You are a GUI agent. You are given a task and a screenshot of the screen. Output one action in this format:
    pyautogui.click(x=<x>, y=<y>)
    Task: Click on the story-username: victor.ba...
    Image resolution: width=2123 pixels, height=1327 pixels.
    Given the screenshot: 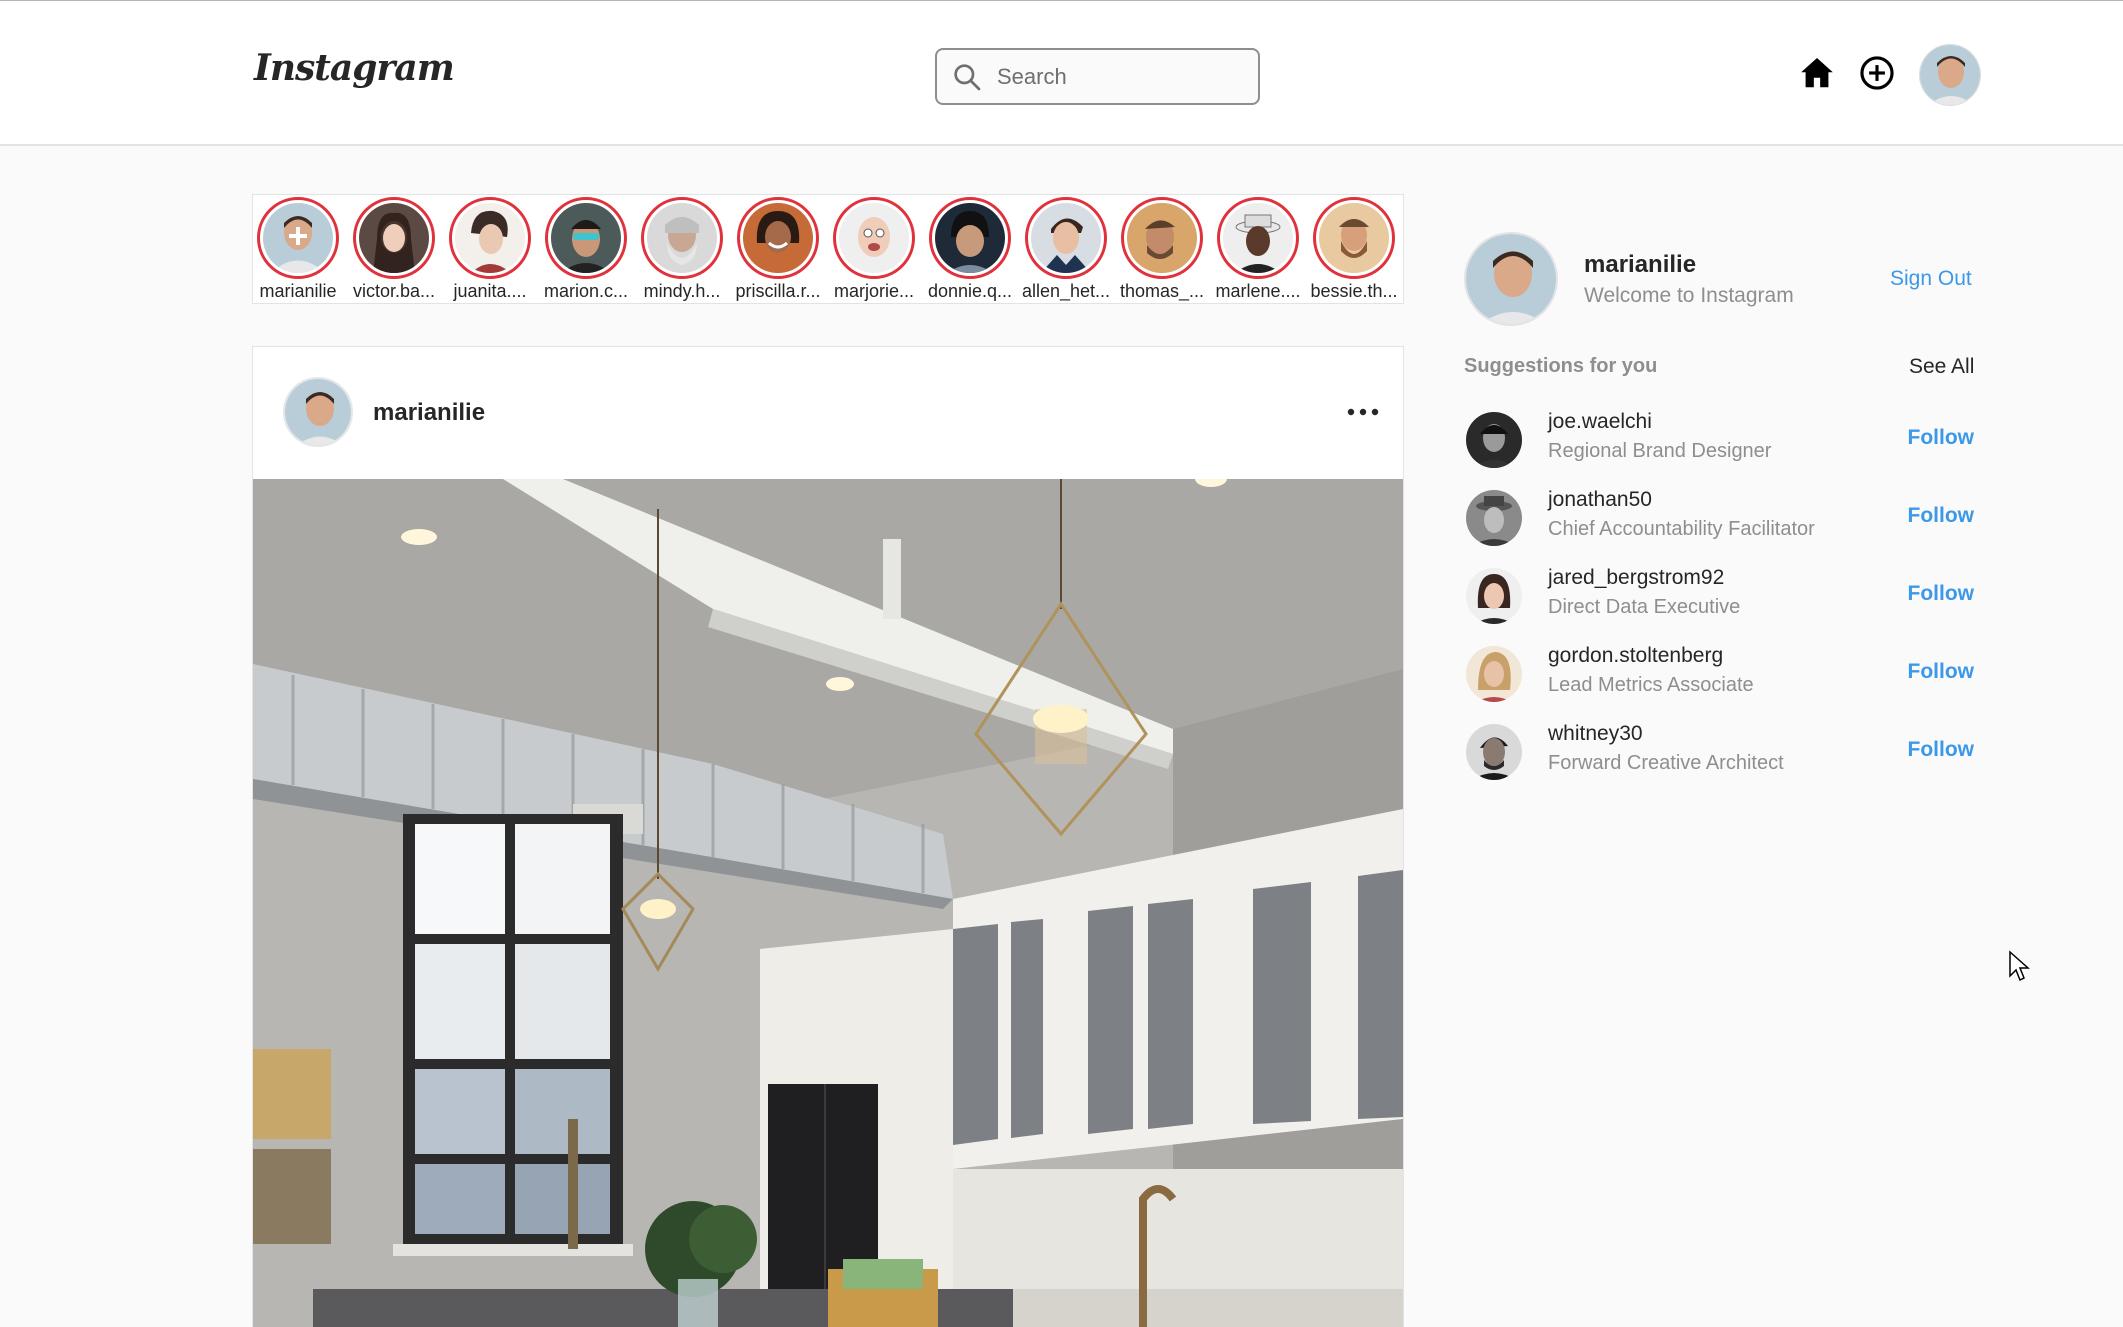 What is the action you would take?
    pyautogui.click(x=394, y=291)
    